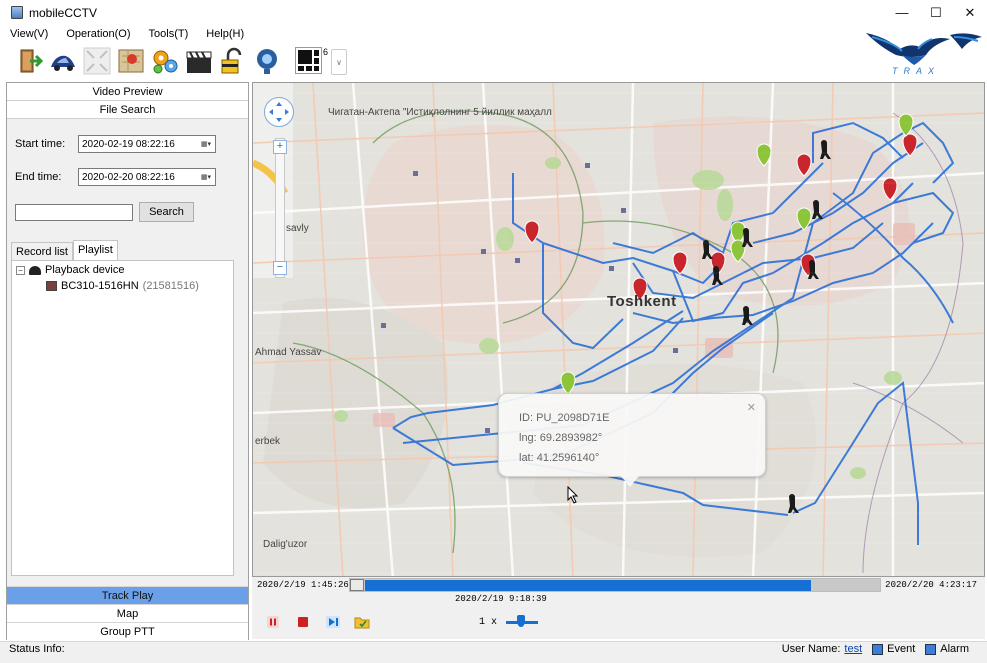 Image resolution: width=987 pixels, height=663 pixels. Describe the element at coordinates (168, 34) in the screenshot. I see `menu-tools: Tools(T)` at that location.